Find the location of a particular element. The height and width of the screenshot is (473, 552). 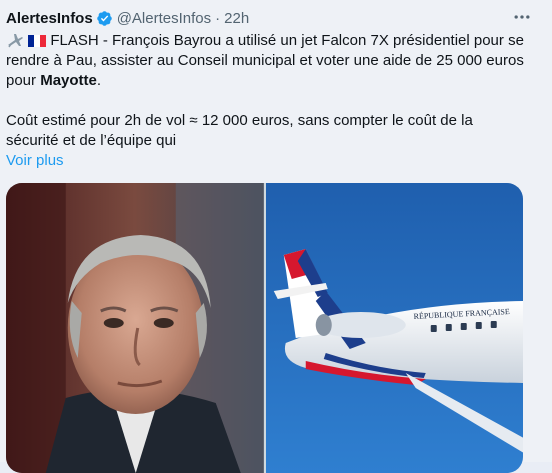

more-horizontal-icon is located at coordinates (522, 17).